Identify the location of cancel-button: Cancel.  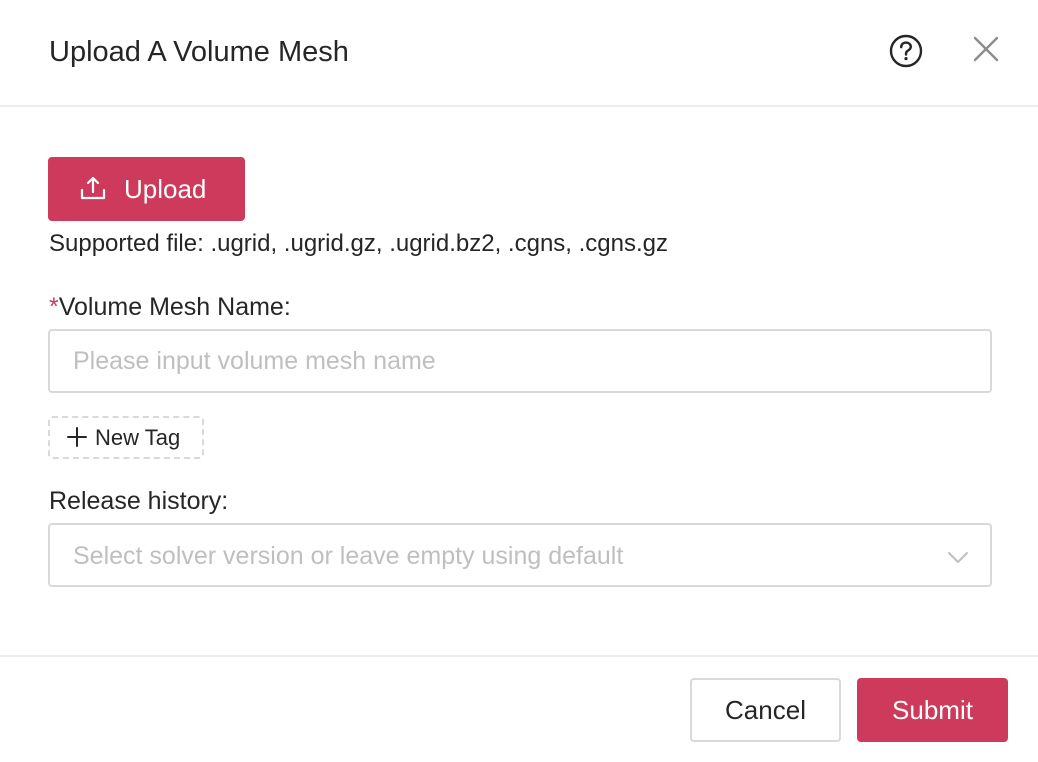
(765, 710).